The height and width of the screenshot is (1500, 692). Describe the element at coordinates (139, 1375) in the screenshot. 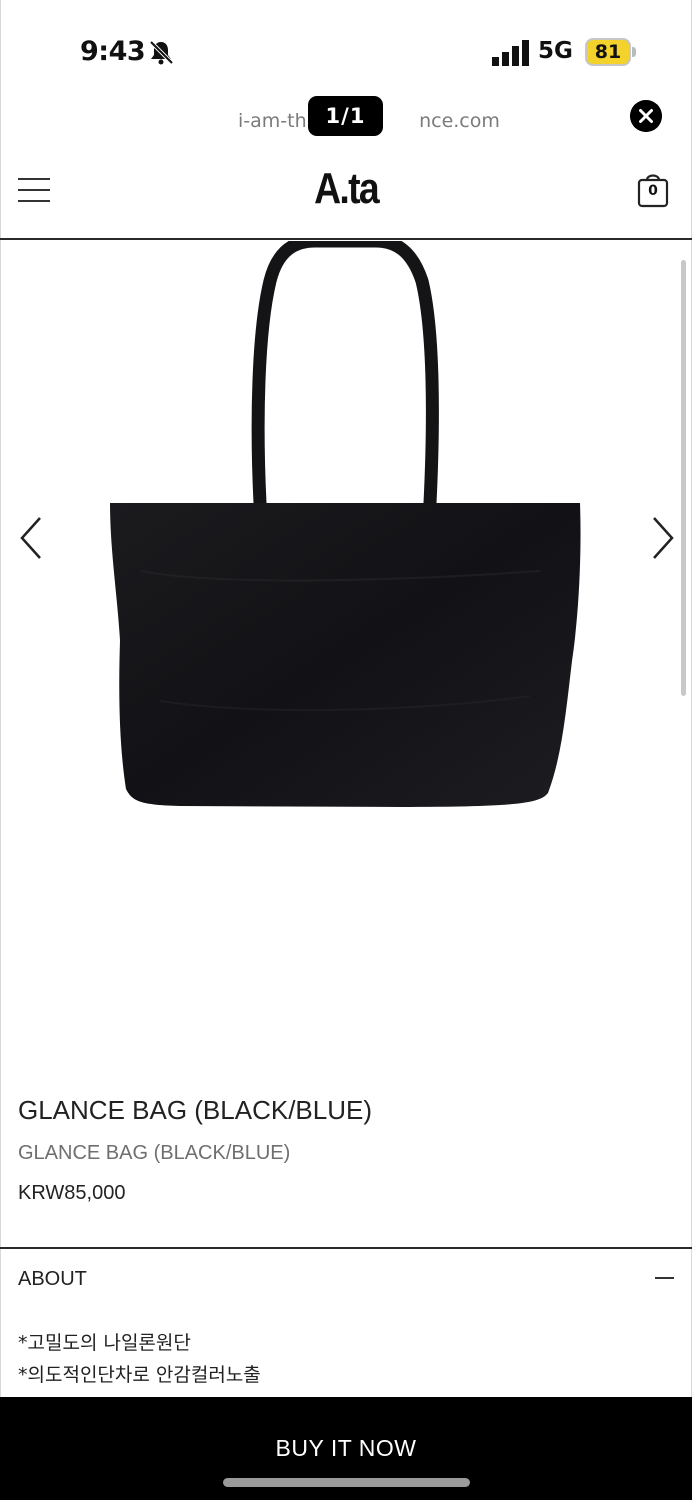

I see `about-line-2: *의도적인단차로 안감컬러노출` at that location.